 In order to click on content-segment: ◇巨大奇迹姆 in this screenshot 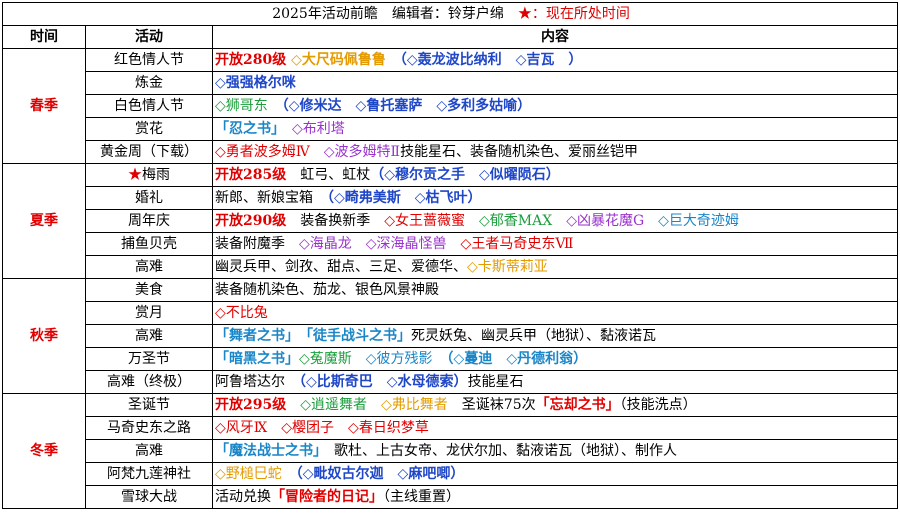, I will do `click(691, 221)`.